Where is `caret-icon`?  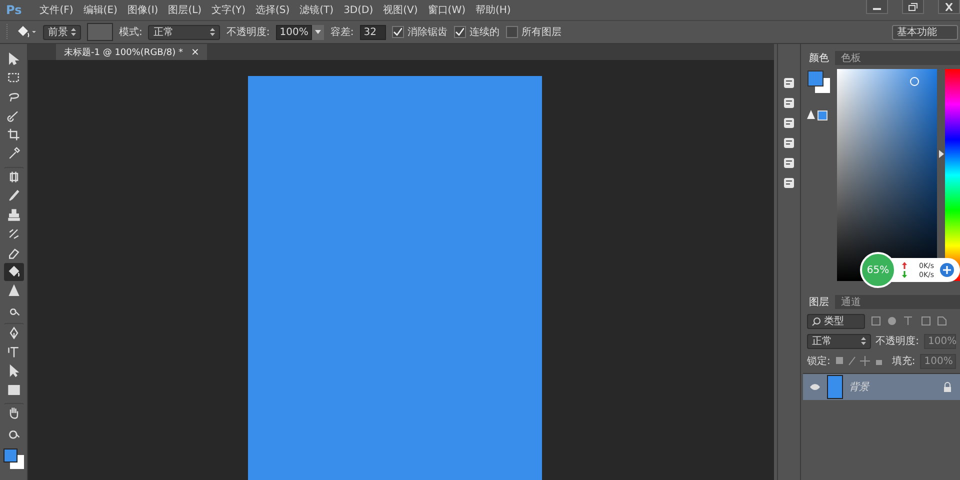 caret-icon is located at coordinates (318, 32).